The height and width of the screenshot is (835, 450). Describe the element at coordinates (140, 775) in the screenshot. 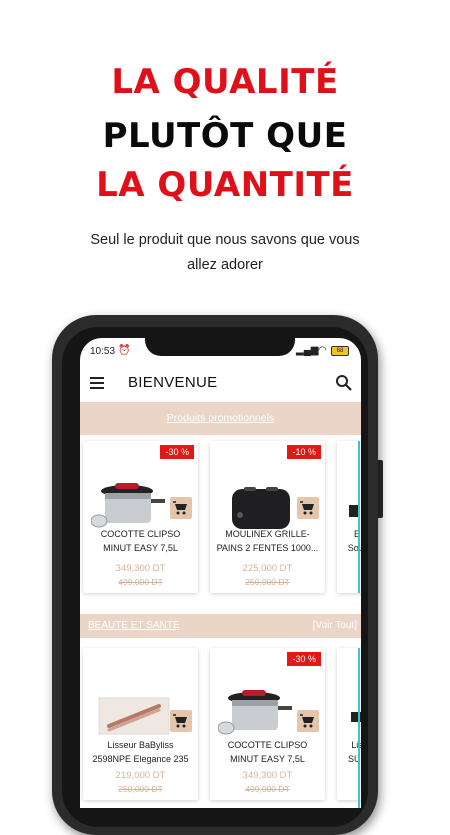

I see `product-price: 219,000 DT` at that location.